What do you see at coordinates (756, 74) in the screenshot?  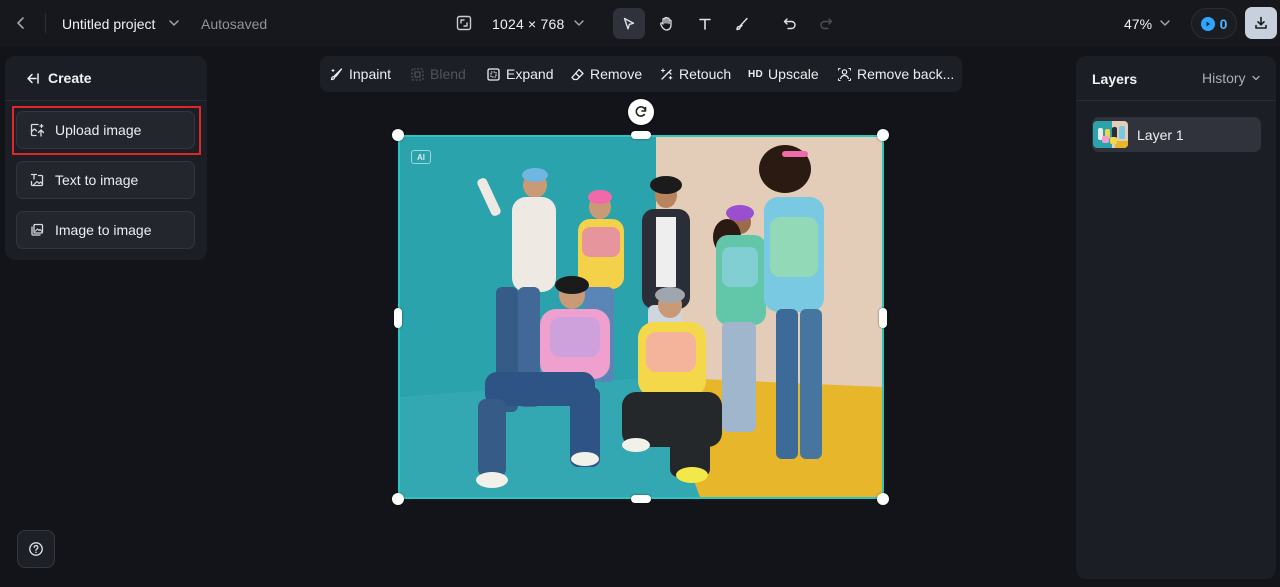 I see `hd-icon: HD` at bounding box center [756, 74].